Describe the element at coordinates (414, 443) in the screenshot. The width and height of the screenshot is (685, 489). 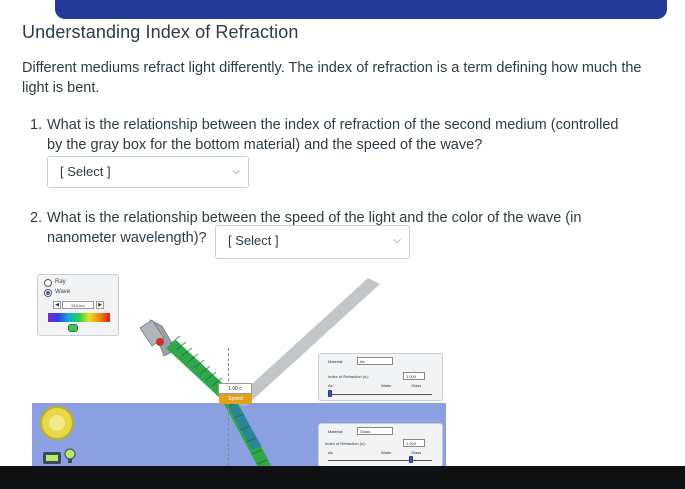
I see `bottom-index-value: 1.500` at that location.